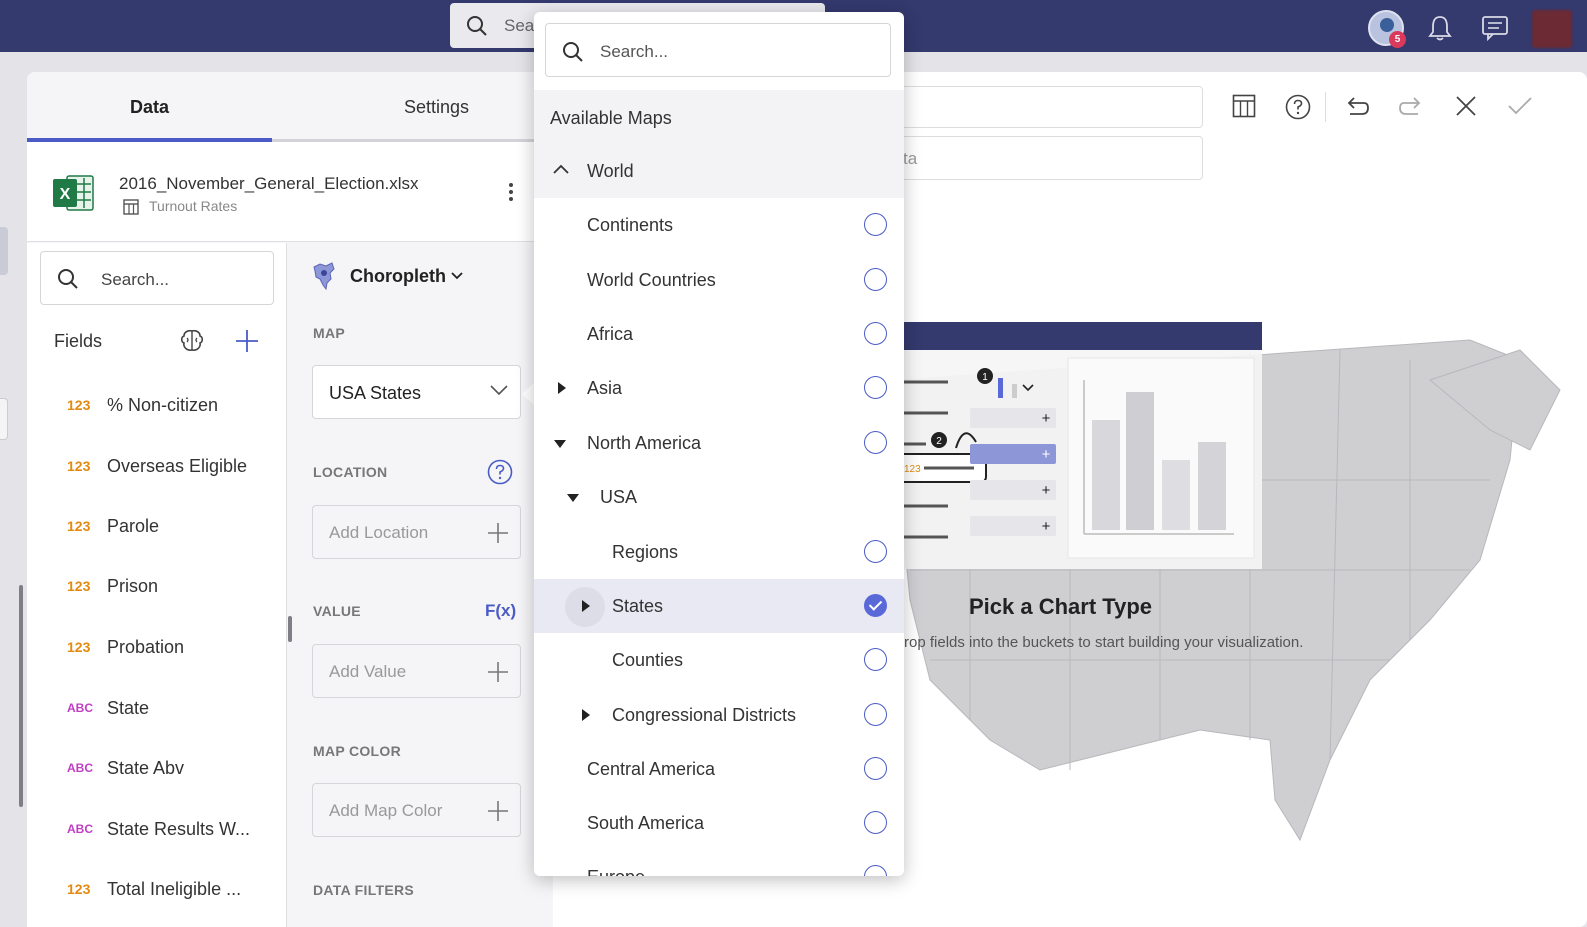 The image size is (1587, 927). Describe the element at coordinates (619, 497) in the screenshot. I see `map-item-label: USA` at that location.